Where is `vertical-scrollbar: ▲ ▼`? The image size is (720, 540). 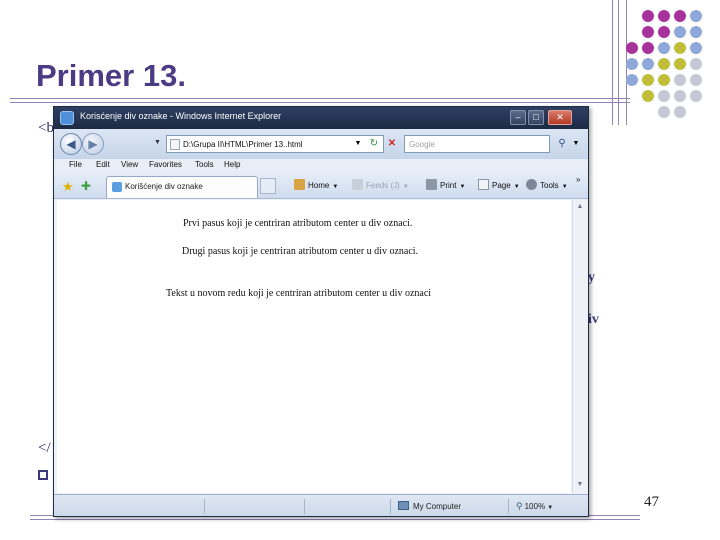
vertical-scrollbar: ▲ ▼ is located at coordinates (579, 346).